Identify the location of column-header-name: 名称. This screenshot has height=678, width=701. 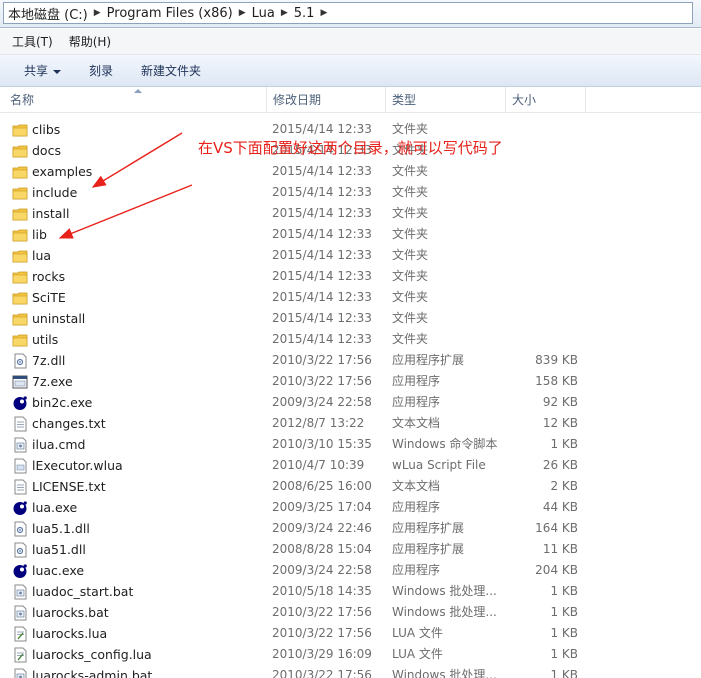
(135, 100).